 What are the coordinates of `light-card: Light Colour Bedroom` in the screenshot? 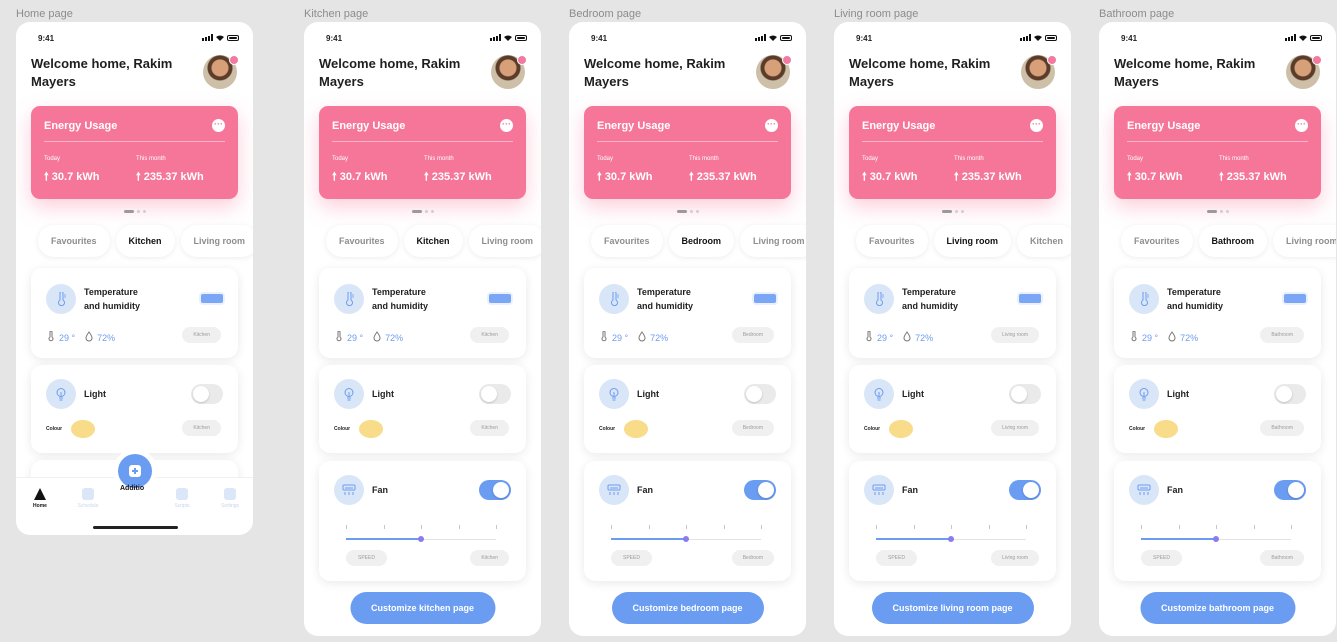 It's located at (687, 409).